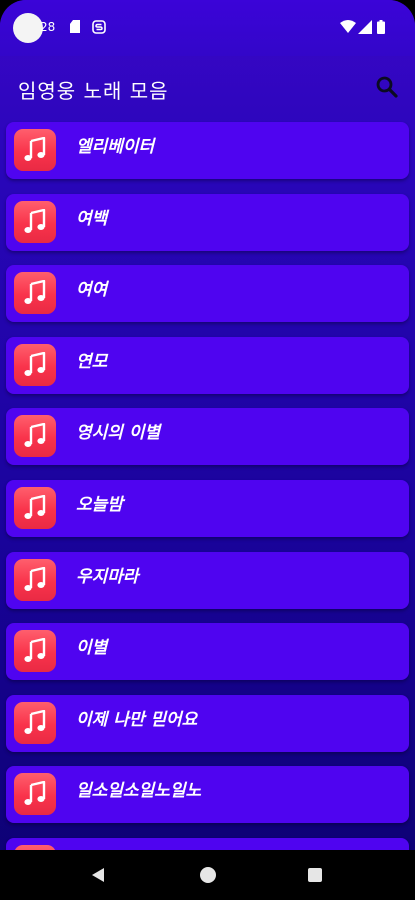  What do you see at coordinates (28, 28) in the screenshot?
I see `camera-cutout` at bounding box center [28, 28].